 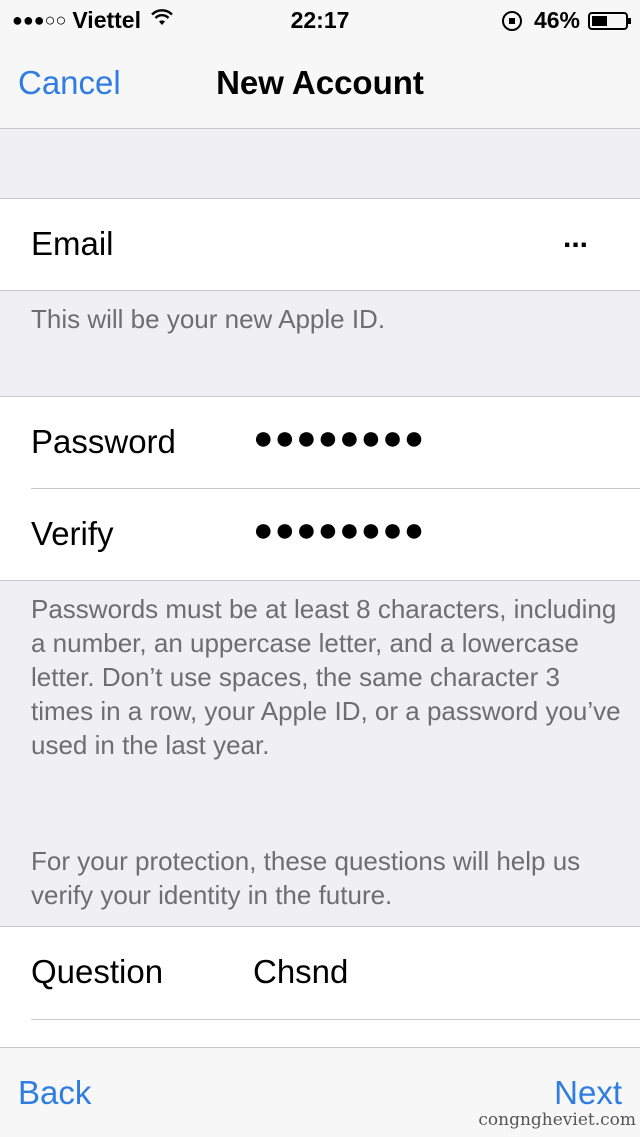 What do you see at coordinates (97, 971) in the screenshot?
I see `question-label: Question` at bounding box center [97, 971].